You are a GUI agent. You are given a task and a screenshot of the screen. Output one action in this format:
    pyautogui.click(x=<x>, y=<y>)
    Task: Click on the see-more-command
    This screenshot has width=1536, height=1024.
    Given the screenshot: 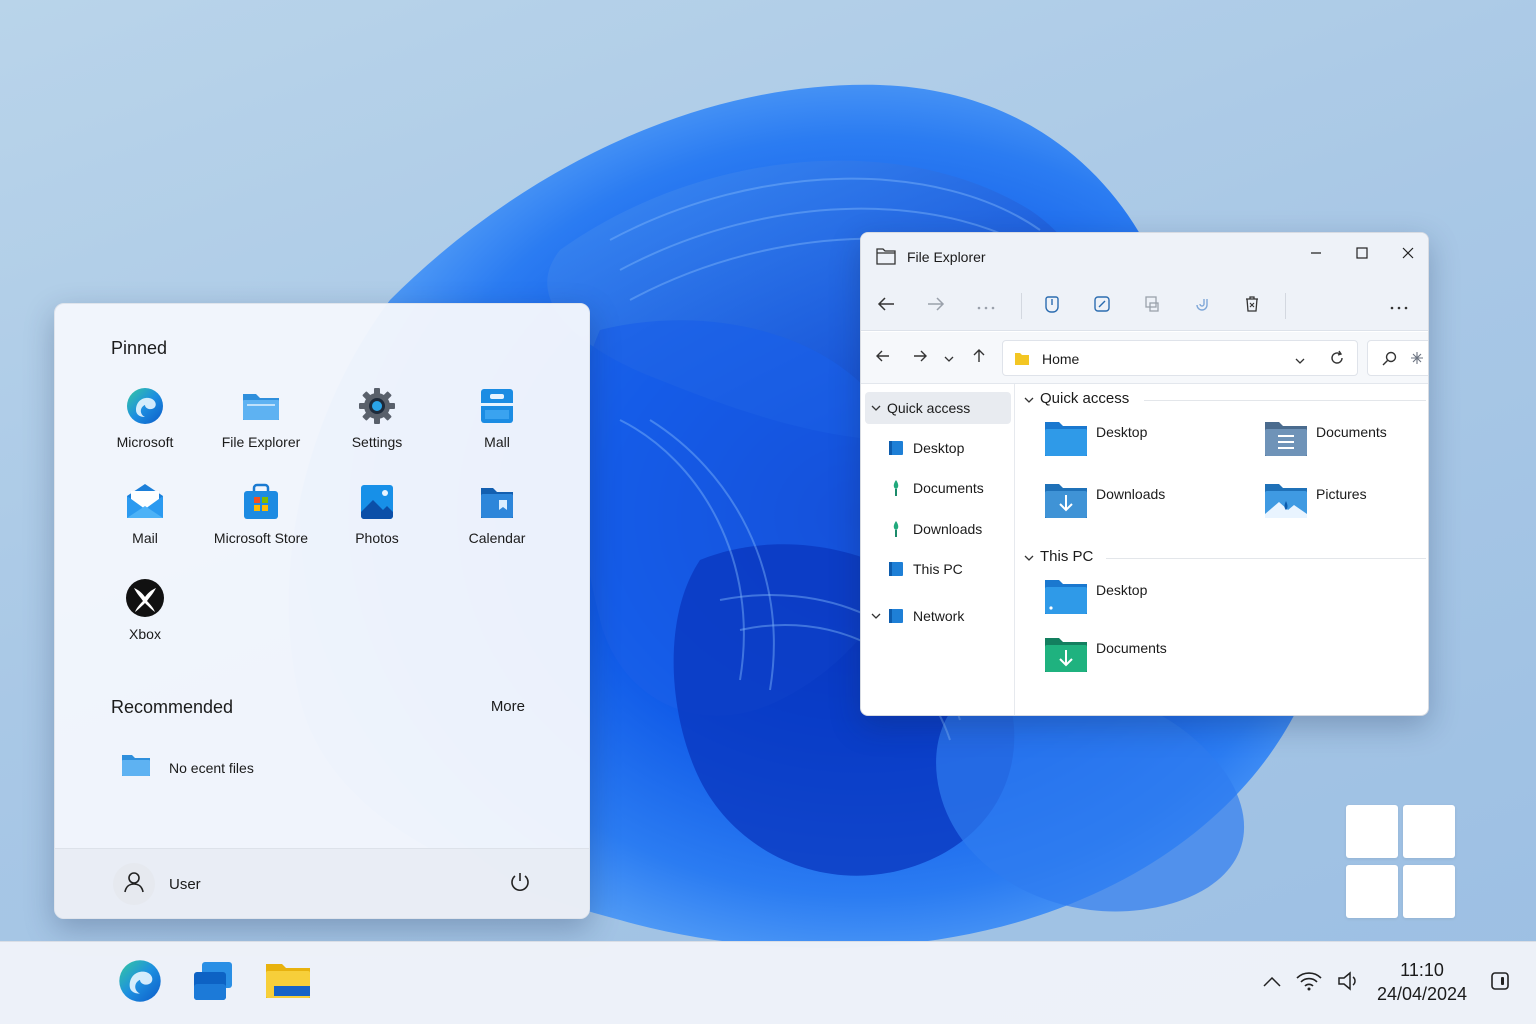 What is the action you would take?
    pyautogui.click(x=1399, y=306)
    